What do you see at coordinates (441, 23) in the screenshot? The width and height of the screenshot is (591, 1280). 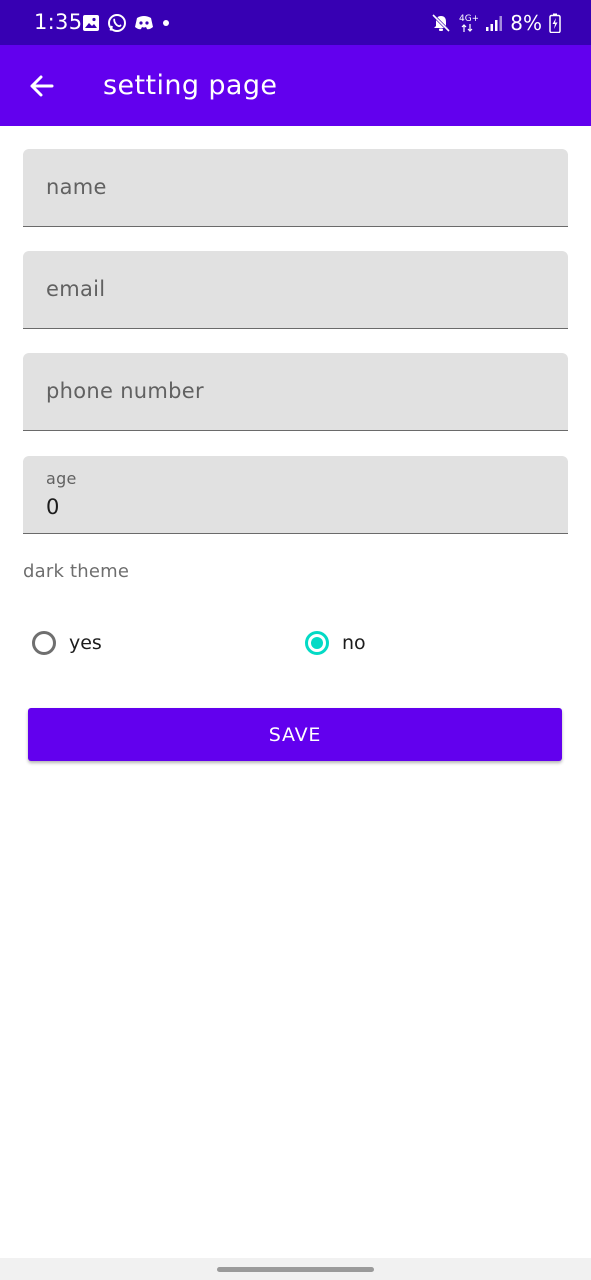 I see `mute-icon` at bounding box center [441, 23].